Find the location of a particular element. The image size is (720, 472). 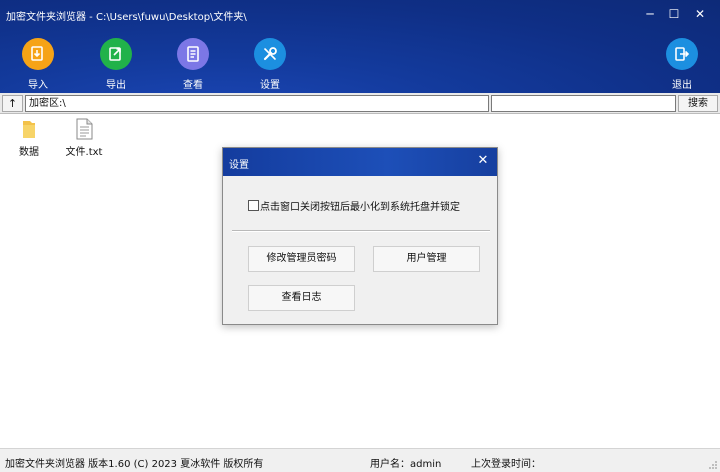

close-icon: ✕ is located at coordinates (483, 160).